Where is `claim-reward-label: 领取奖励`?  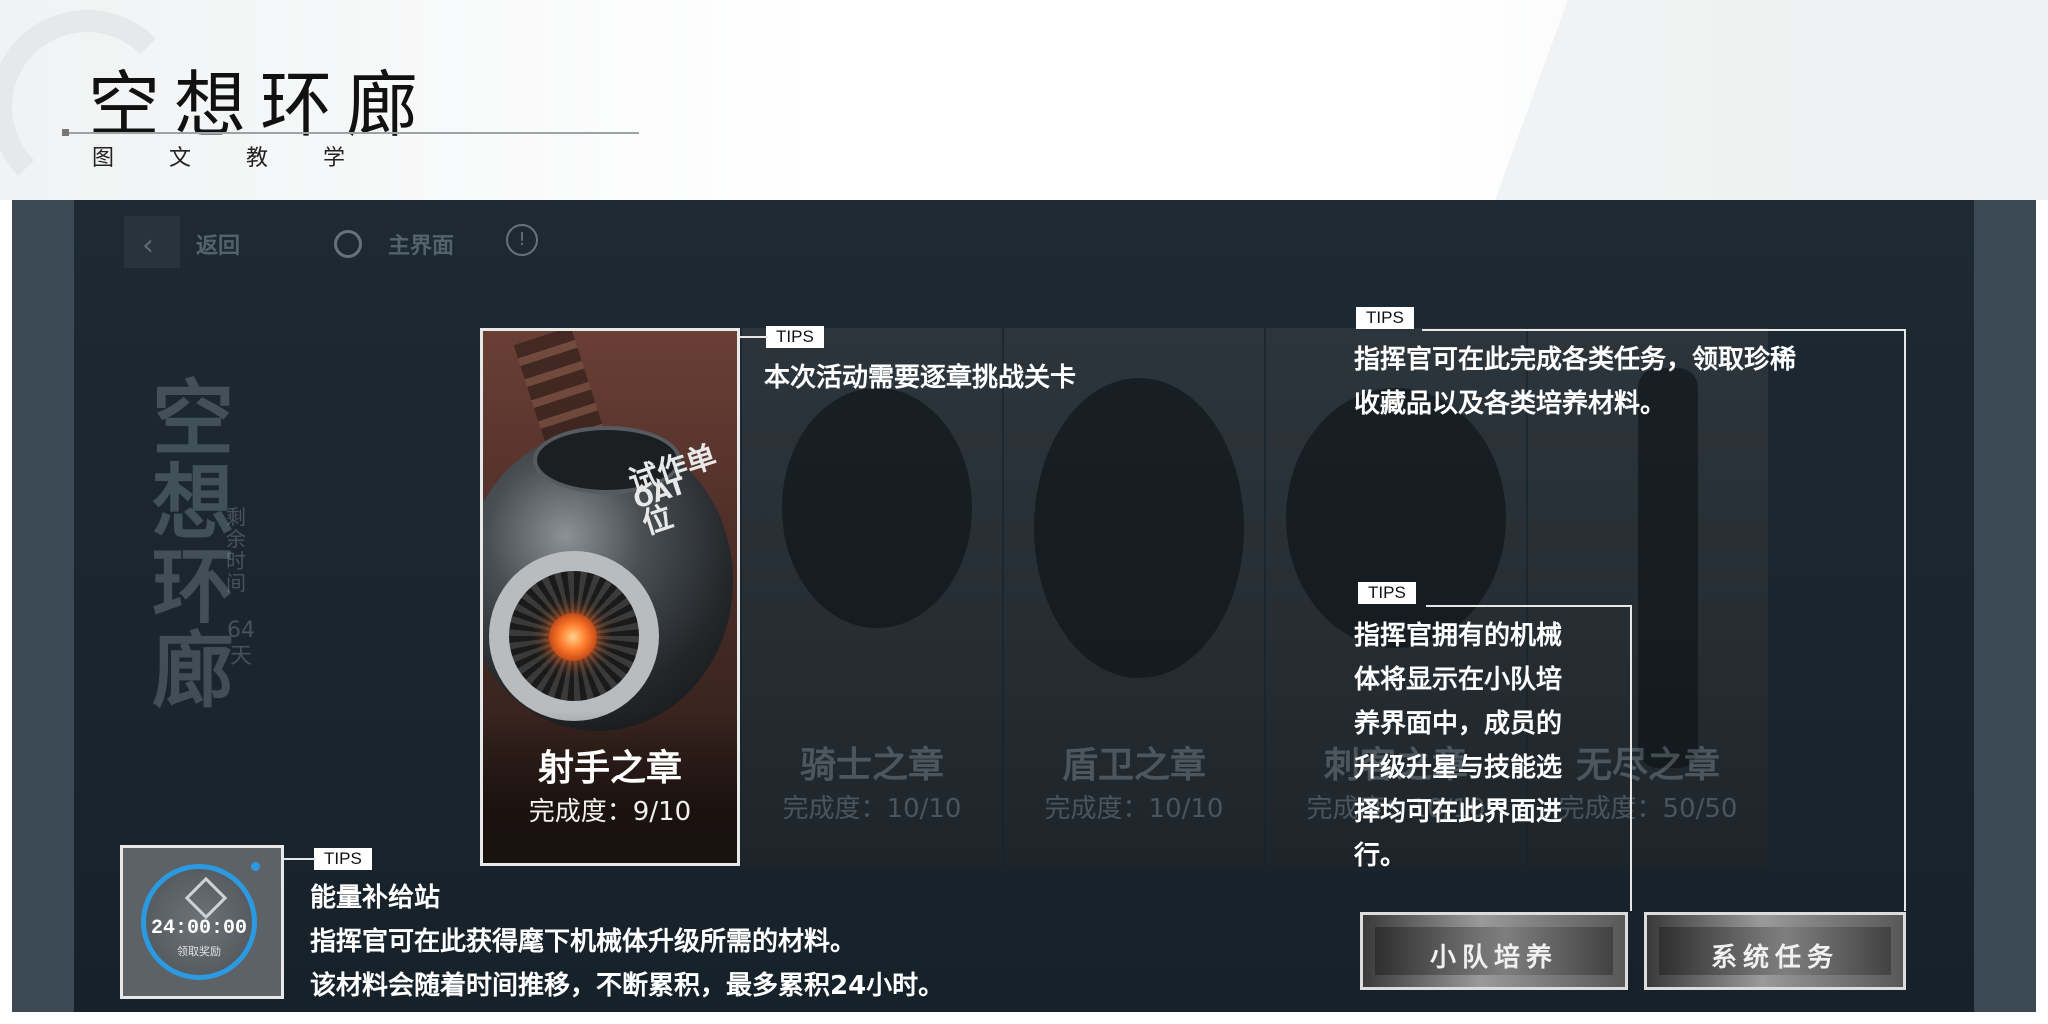 claim-reward-label: 领取奖励 is located at coordinates (199, 951).